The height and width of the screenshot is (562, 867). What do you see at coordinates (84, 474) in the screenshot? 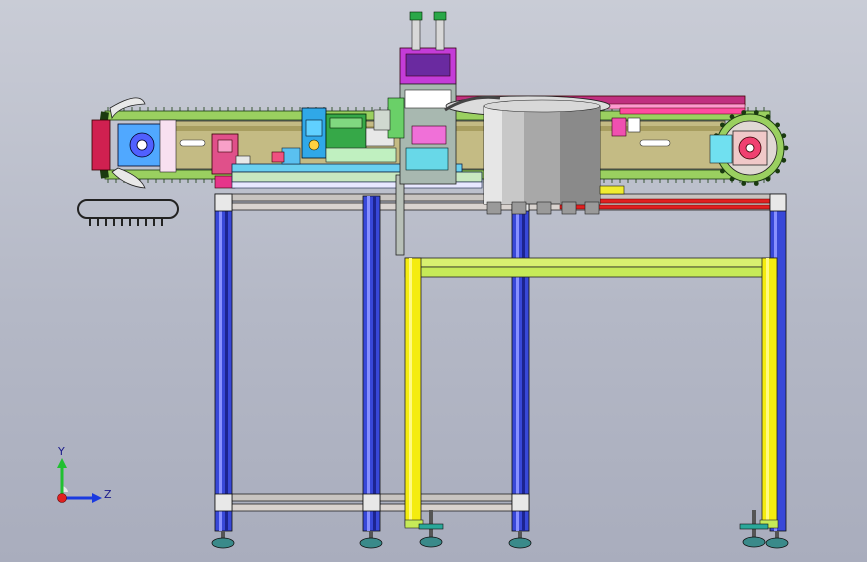
I see `coordinate-triad: Y Z` at bounding box center [84, 474].